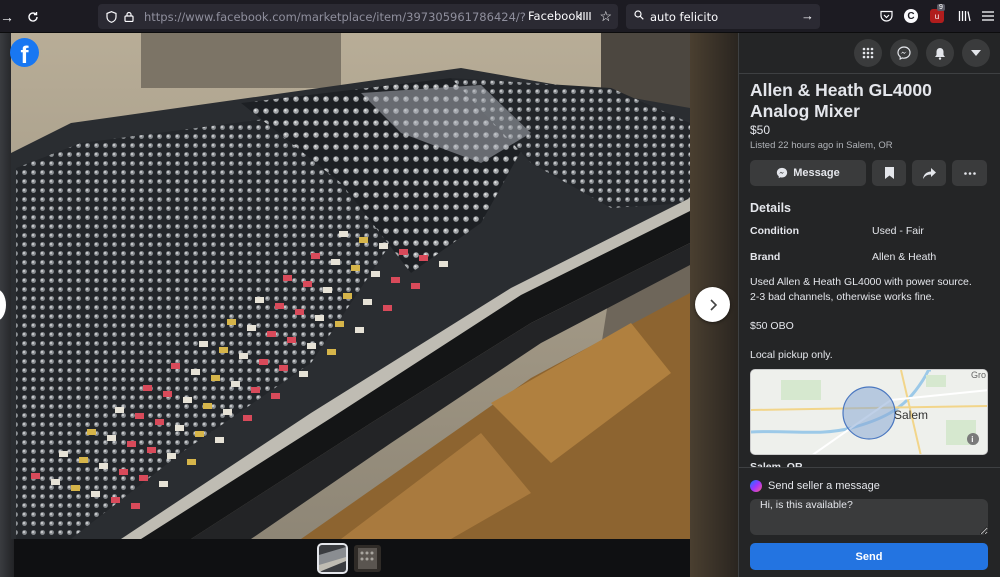 The height and width of the screenshot is (577, 1000). Describe the element at coordinates (807, 15) in the screenshot. I see `search-go-arrow-icon: →` at that location.